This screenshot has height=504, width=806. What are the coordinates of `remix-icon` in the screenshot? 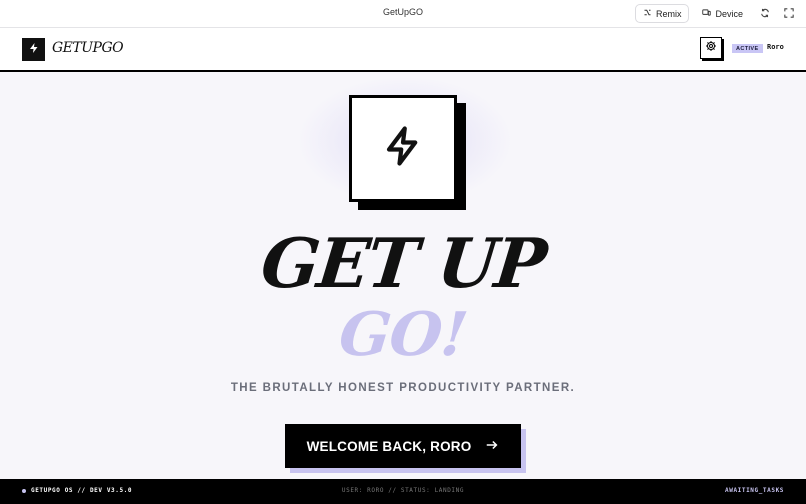 It's located at (647, 13).